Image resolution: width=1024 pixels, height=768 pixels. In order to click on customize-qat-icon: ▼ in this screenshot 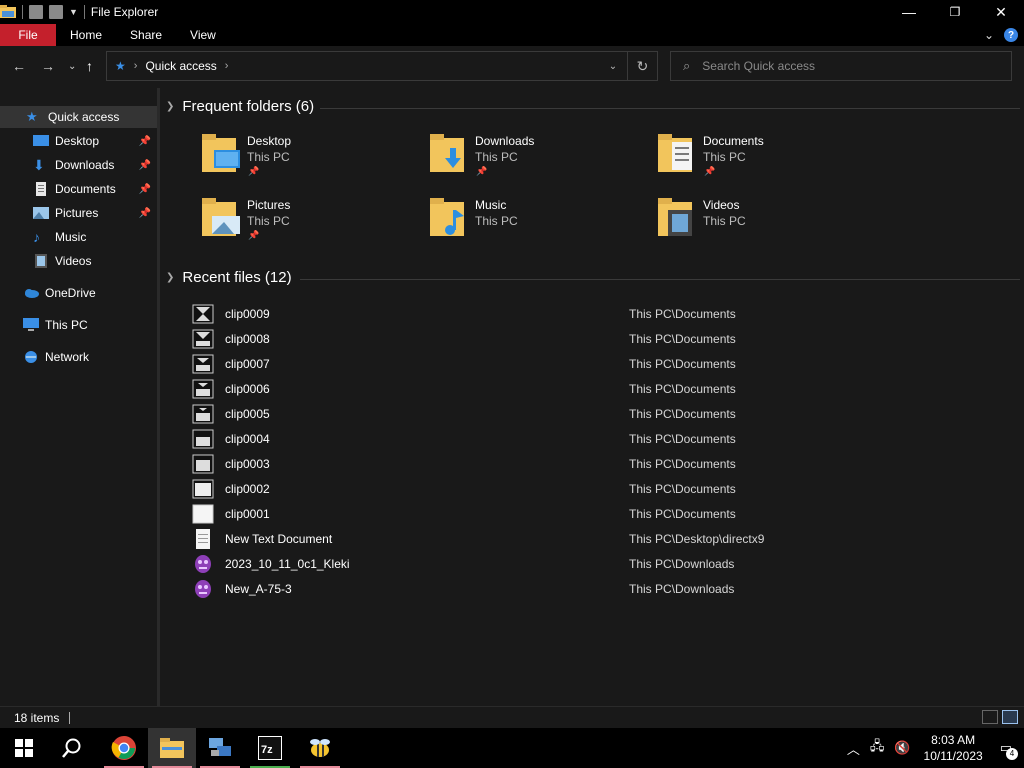, I will do `click(73, 12)`.